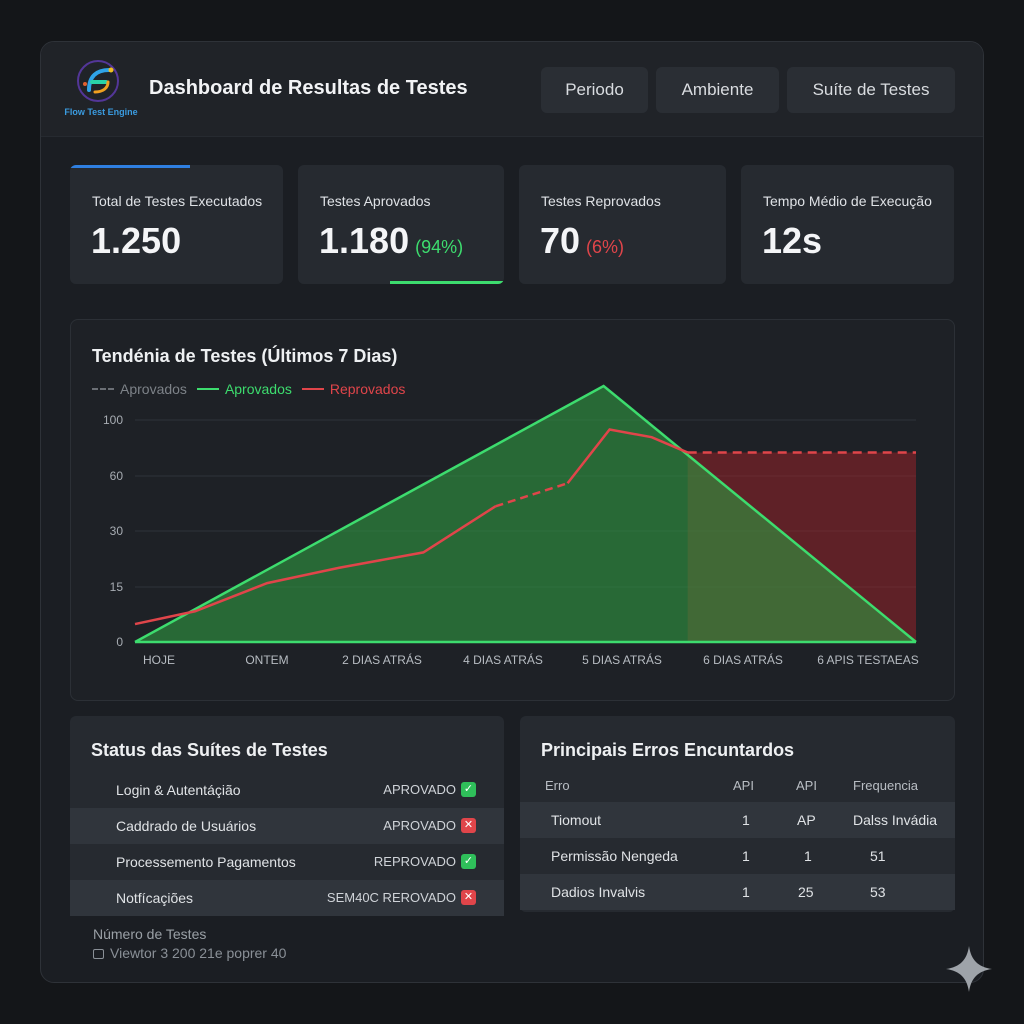 This screenshot has width=1024, height=1024. Describe the element at coordinates (806, 785) in the screenshot. I see `col-header-api-2: API` at that location.